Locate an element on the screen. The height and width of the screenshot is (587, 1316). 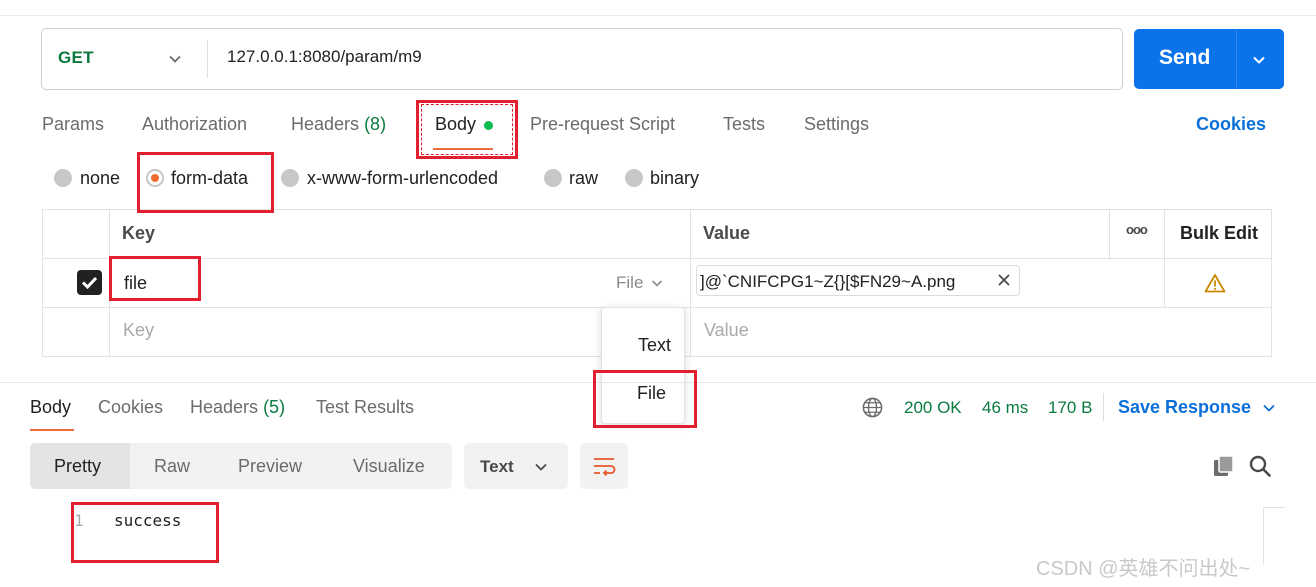
annotation-box-response is located at coordinates (145, 532).